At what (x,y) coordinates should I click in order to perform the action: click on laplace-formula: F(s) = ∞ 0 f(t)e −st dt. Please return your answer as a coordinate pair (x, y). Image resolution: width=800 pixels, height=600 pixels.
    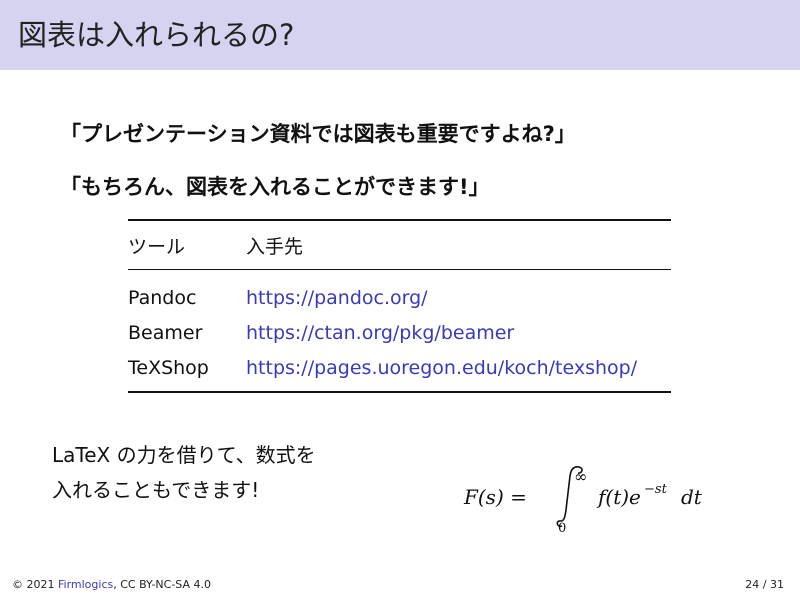
    Looking at the image, I should click on (583, 501).